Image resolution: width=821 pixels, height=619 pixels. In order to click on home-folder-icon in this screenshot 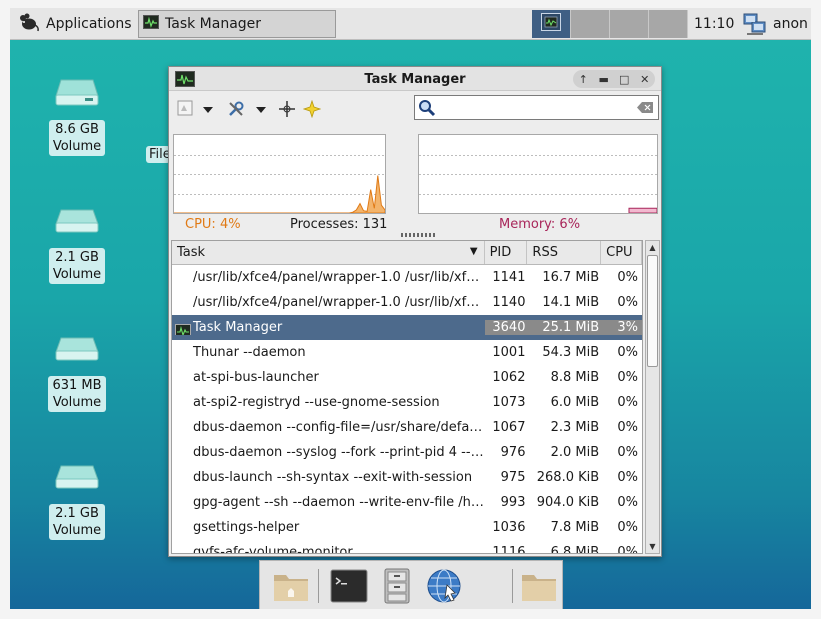, I will do `click(291, 586)`.